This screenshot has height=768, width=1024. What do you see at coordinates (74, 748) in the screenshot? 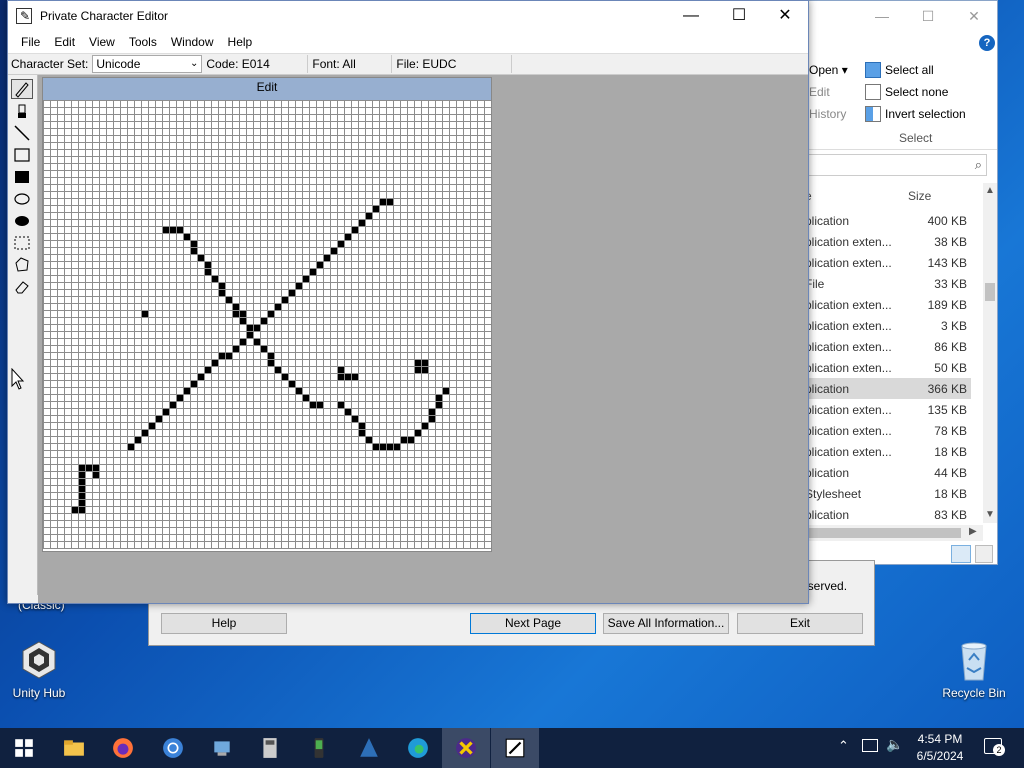
I see `file-explorer-icon` at bounding box center [74, 748].